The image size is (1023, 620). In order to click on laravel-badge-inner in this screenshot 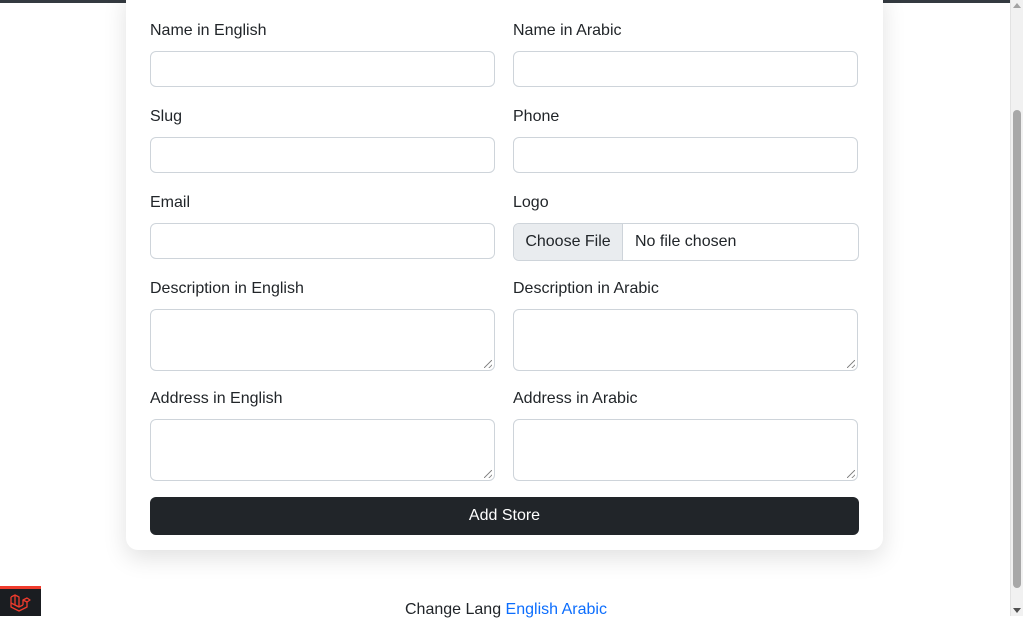, I will do `click(20, 602)`.